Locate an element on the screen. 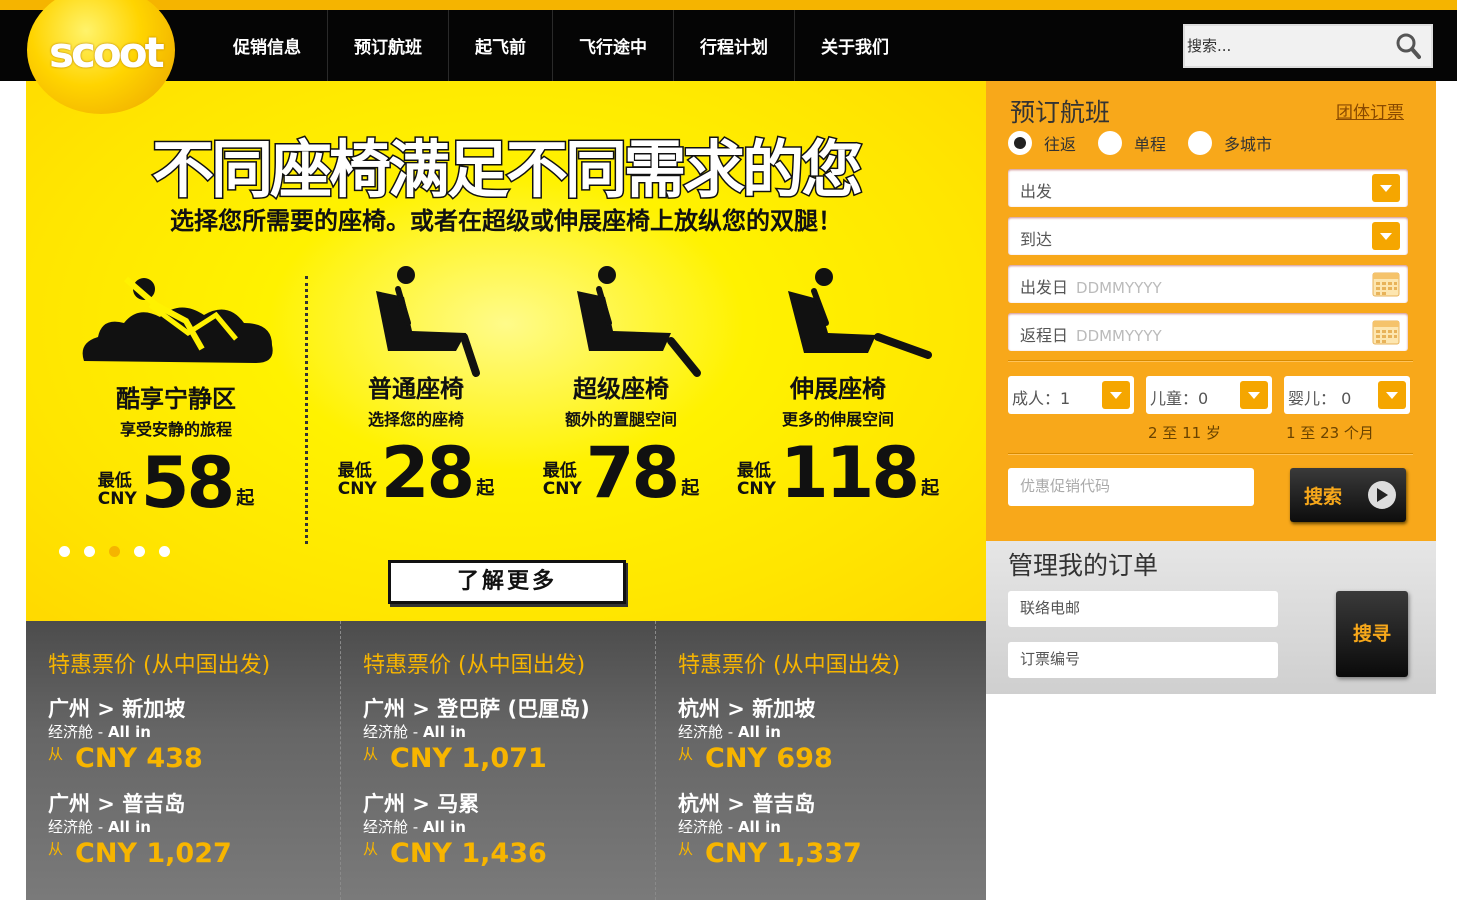 This screenshot has width=1457, height=900. seat-name: 伸展座椅 is located at coordinates (838, 389).